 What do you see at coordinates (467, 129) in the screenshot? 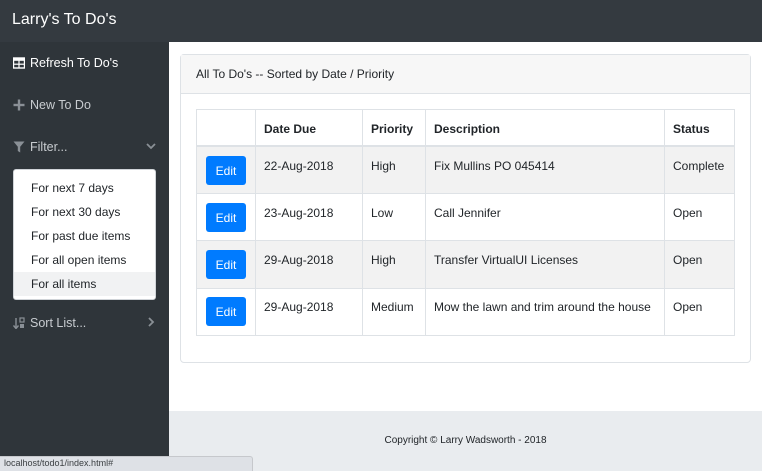
I see `column-header-description: Description` at bounding box center [467, 129].